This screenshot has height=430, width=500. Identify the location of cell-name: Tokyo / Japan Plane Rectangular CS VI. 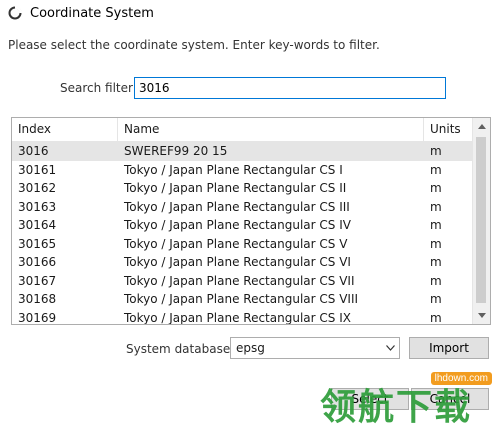
(237, 262).